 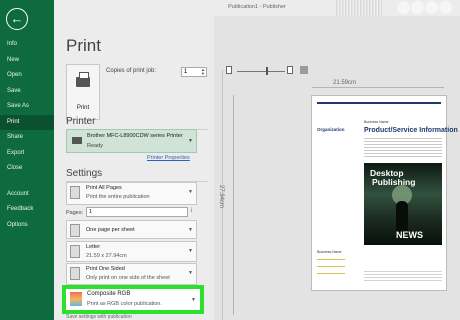 What do you see at coordinates (221, 197) in the screenshot?
I see `page-height-label: 27.94cm` at bounding box center [221, 197].